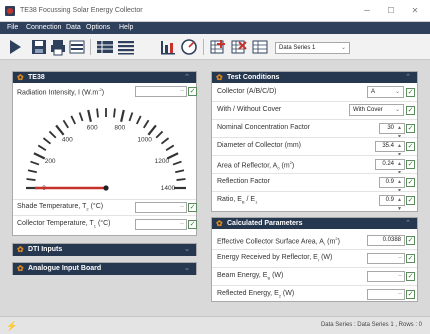 The height and width of the screenshot is (334, 430). What do you see at coordinates (243, 181) in the screenshot?
I see `reflection-factor-label: Reflection Factor` at bounding box center [243, 181].